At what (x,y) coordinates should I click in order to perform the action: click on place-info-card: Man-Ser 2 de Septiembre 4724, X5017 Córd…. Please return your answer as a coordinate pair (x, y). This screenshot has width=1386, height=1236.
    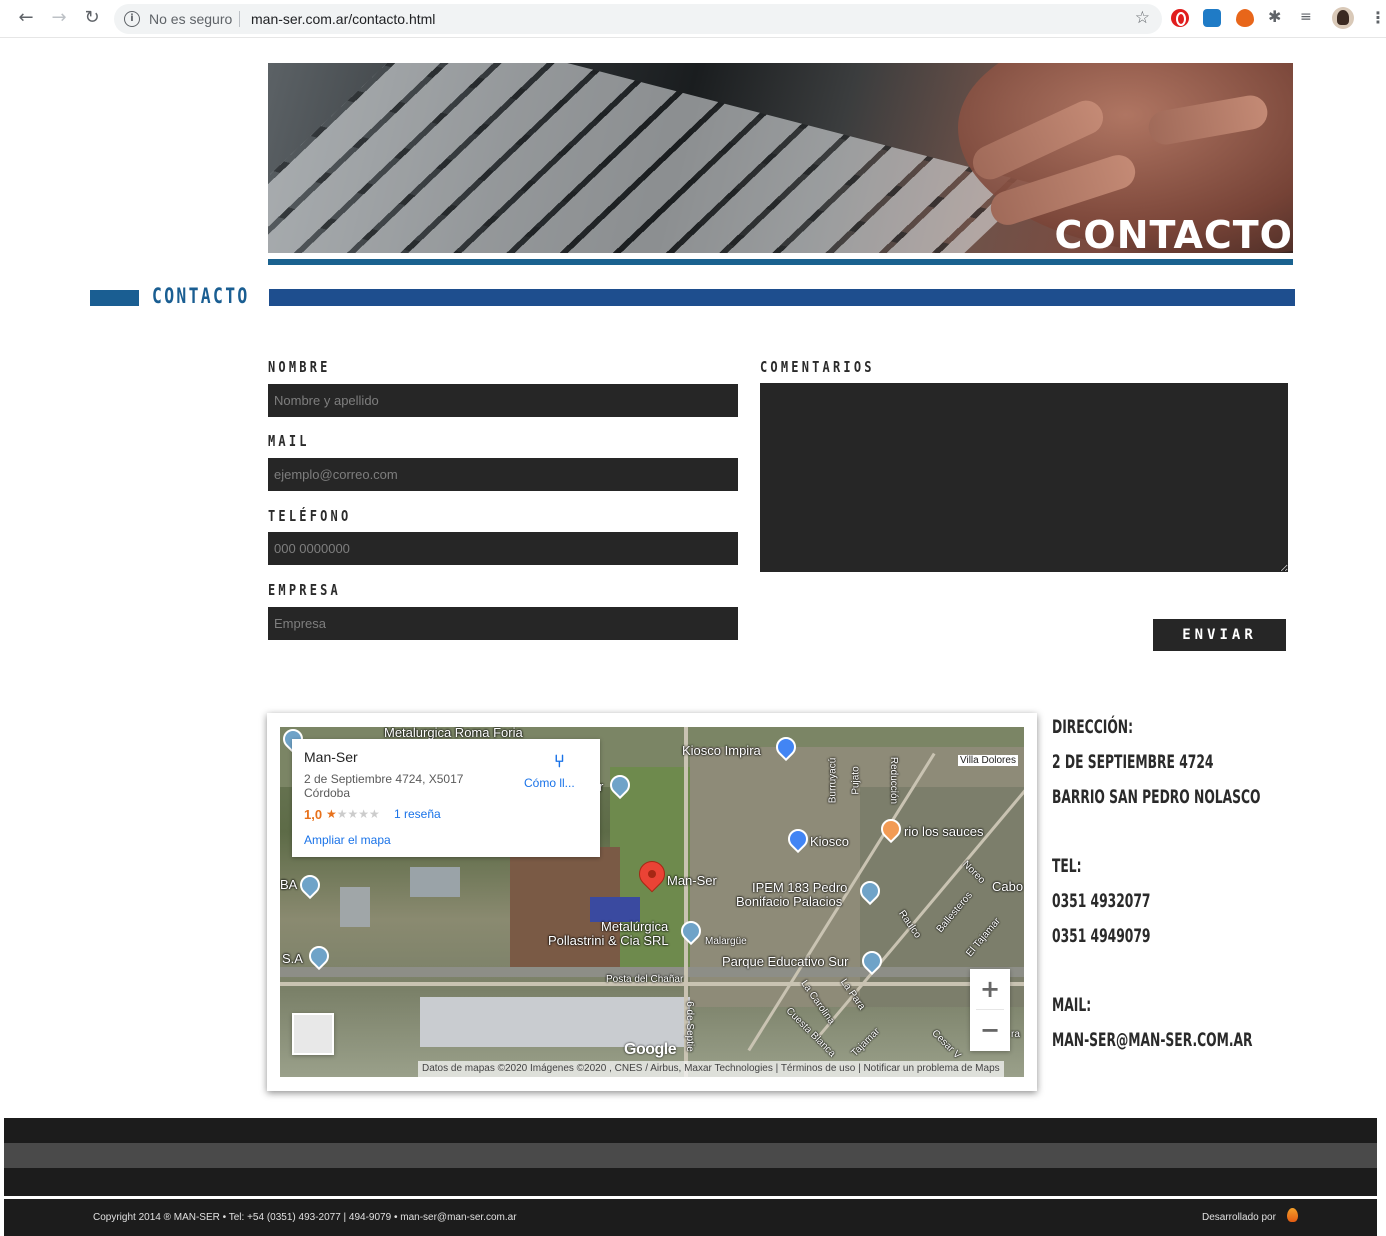
    Looking at the image, I should click on (446, 798).